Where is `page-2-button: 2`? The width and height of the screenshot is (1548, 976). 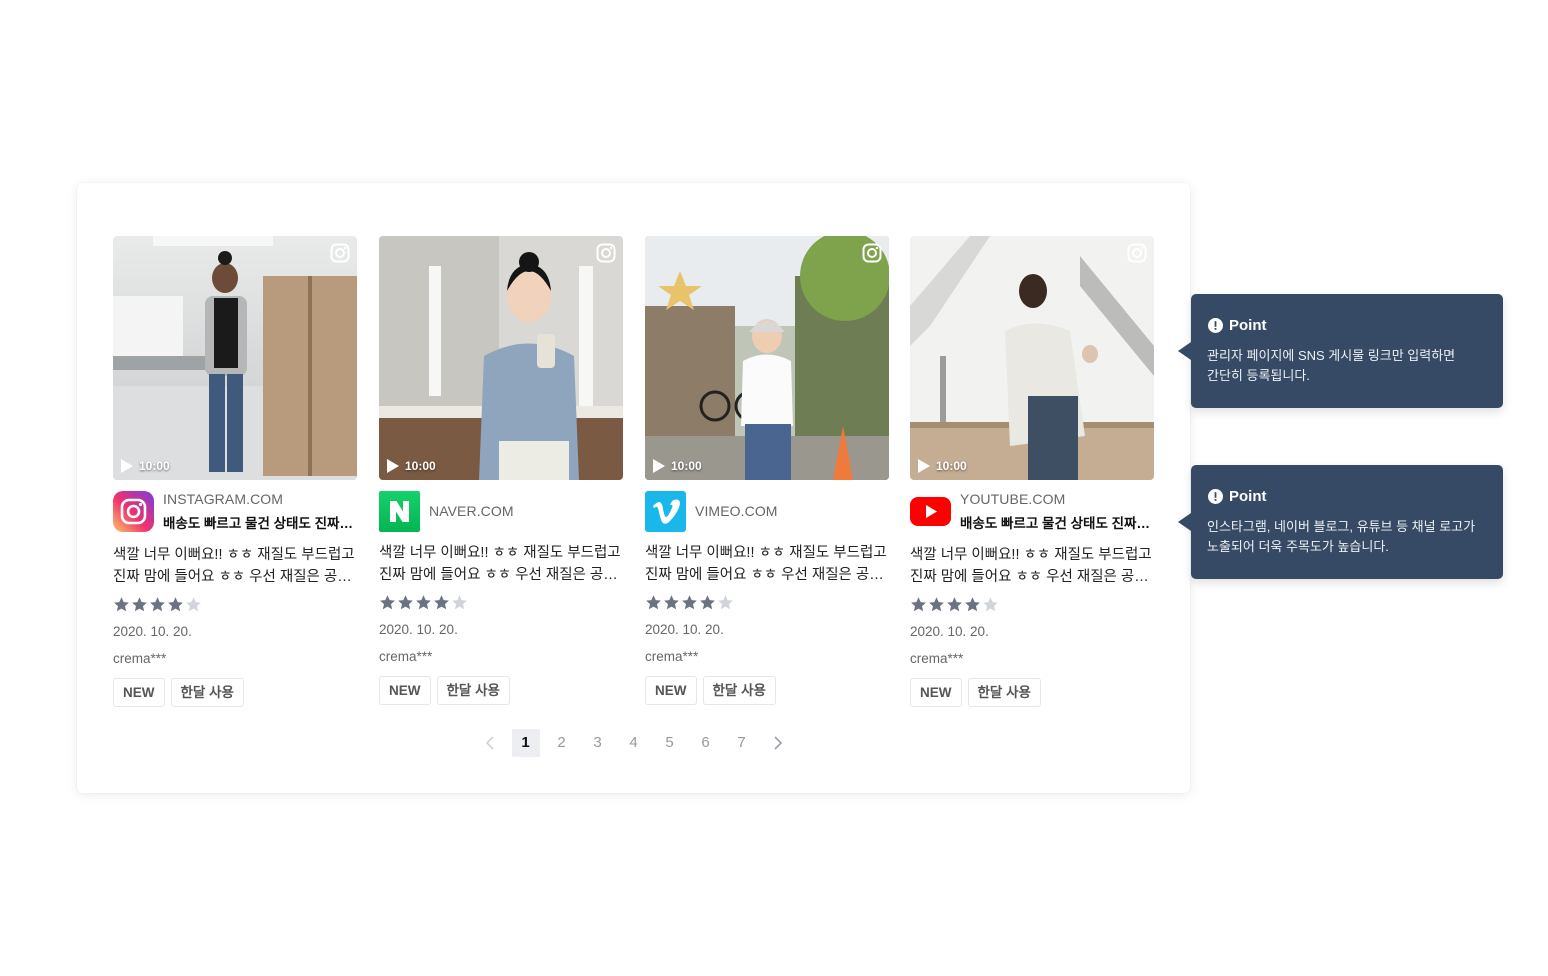 page-2-button: 2 is located at coordinates (562, 743).